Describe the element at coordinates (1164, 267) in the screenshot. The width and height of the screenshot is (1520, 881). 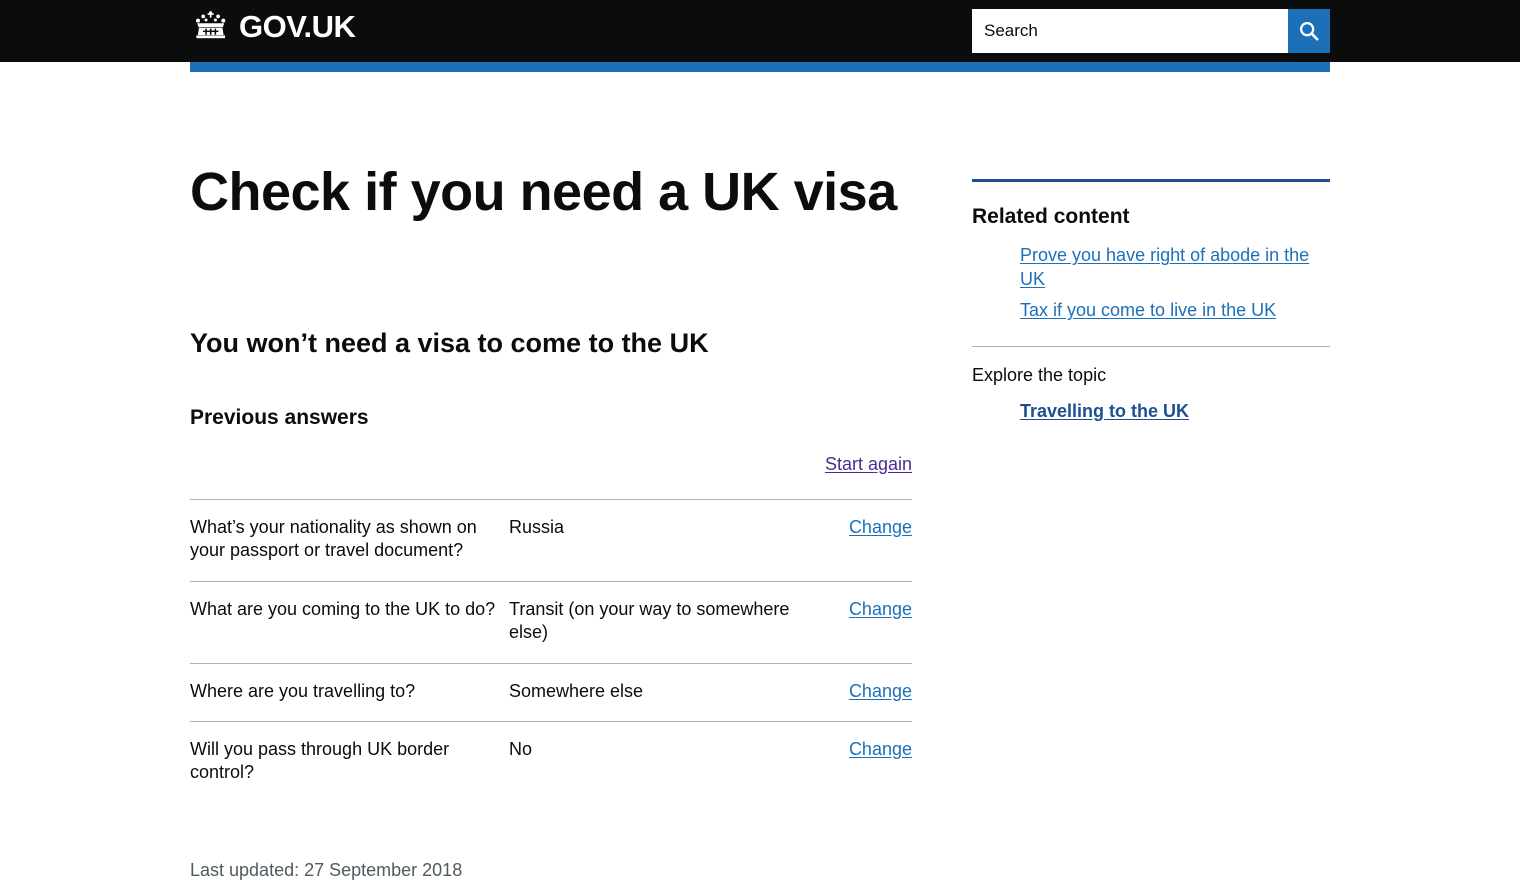
I see `related-link-abode: Prove you have right of abode in the UK` at that location.